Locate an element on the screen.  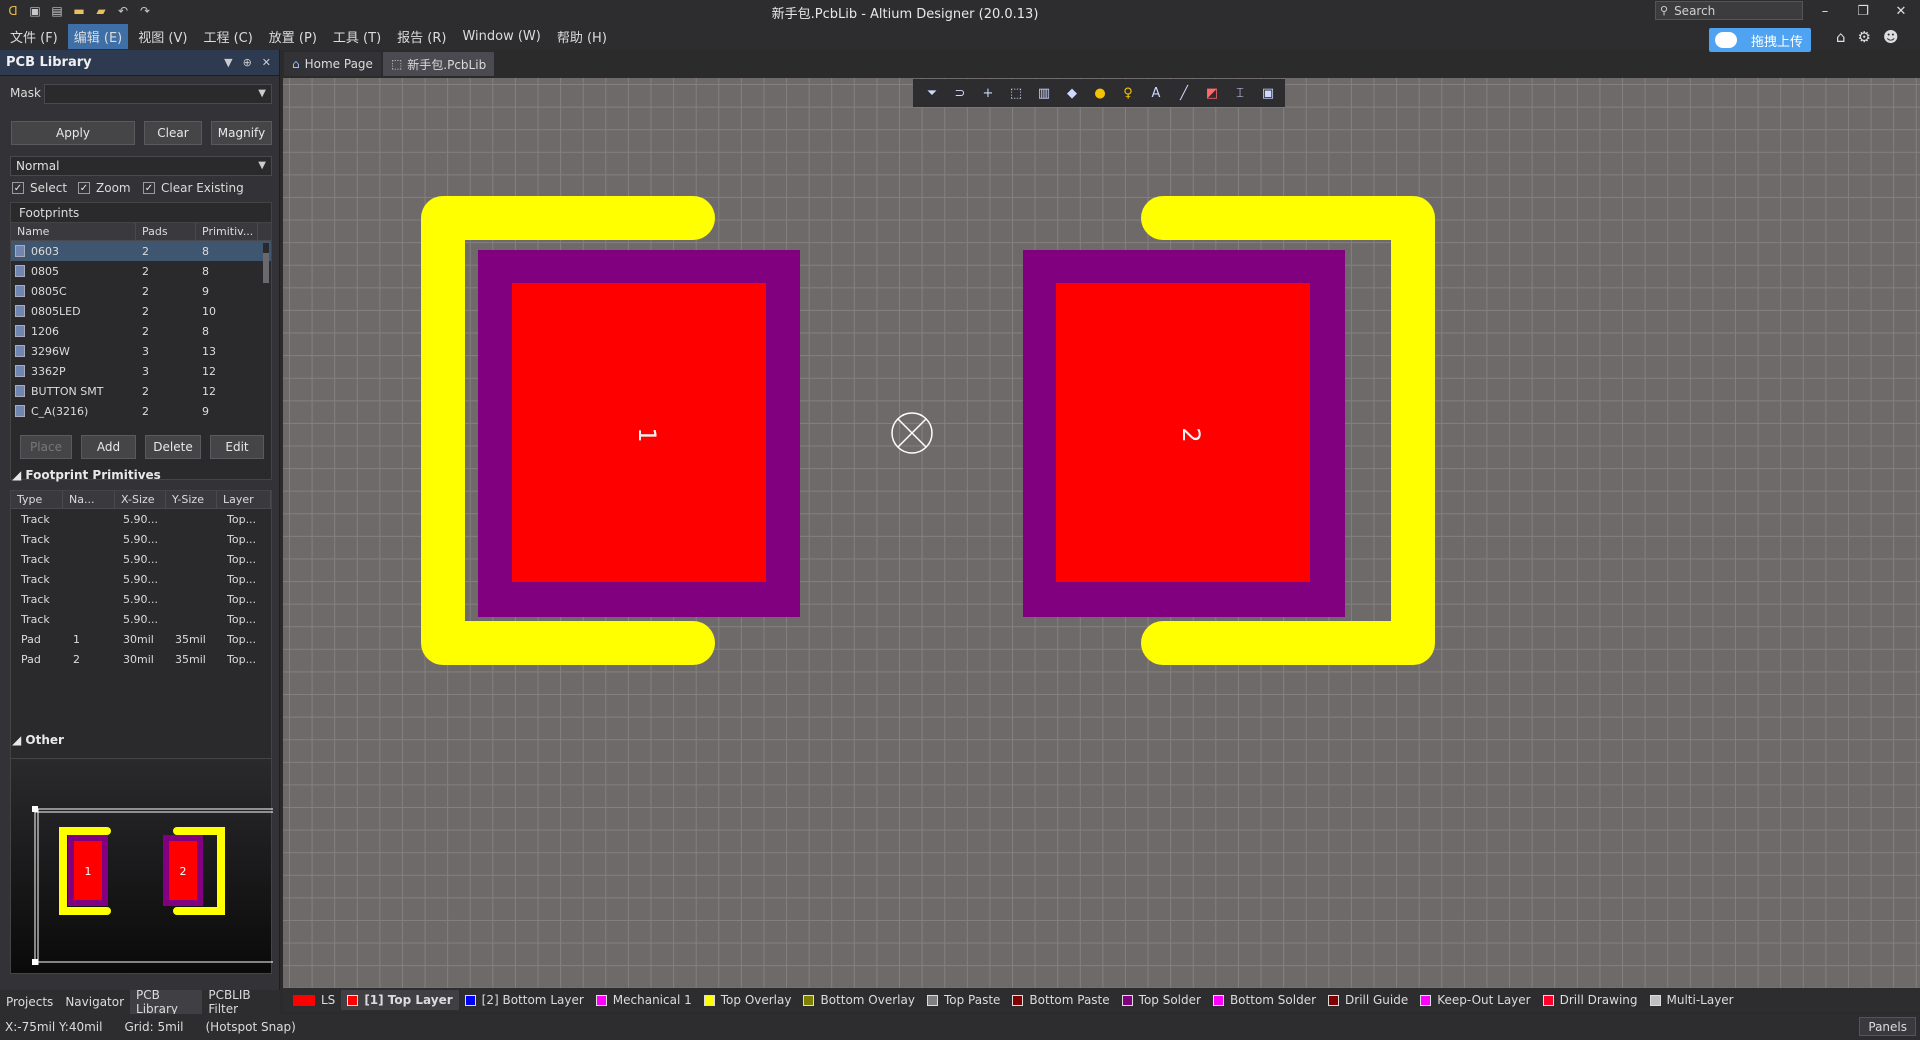
text-icon: A is located at coordinates (1156, 93).